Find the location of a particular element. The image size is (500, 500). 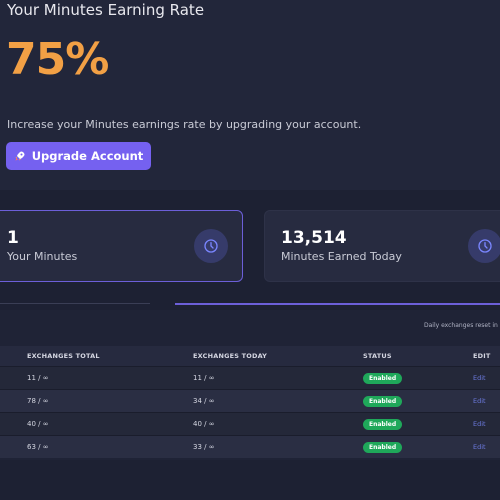

table-row: 63 / ∞ 33 / ∞ Enabled Edit is located at coordinates (250, 446).